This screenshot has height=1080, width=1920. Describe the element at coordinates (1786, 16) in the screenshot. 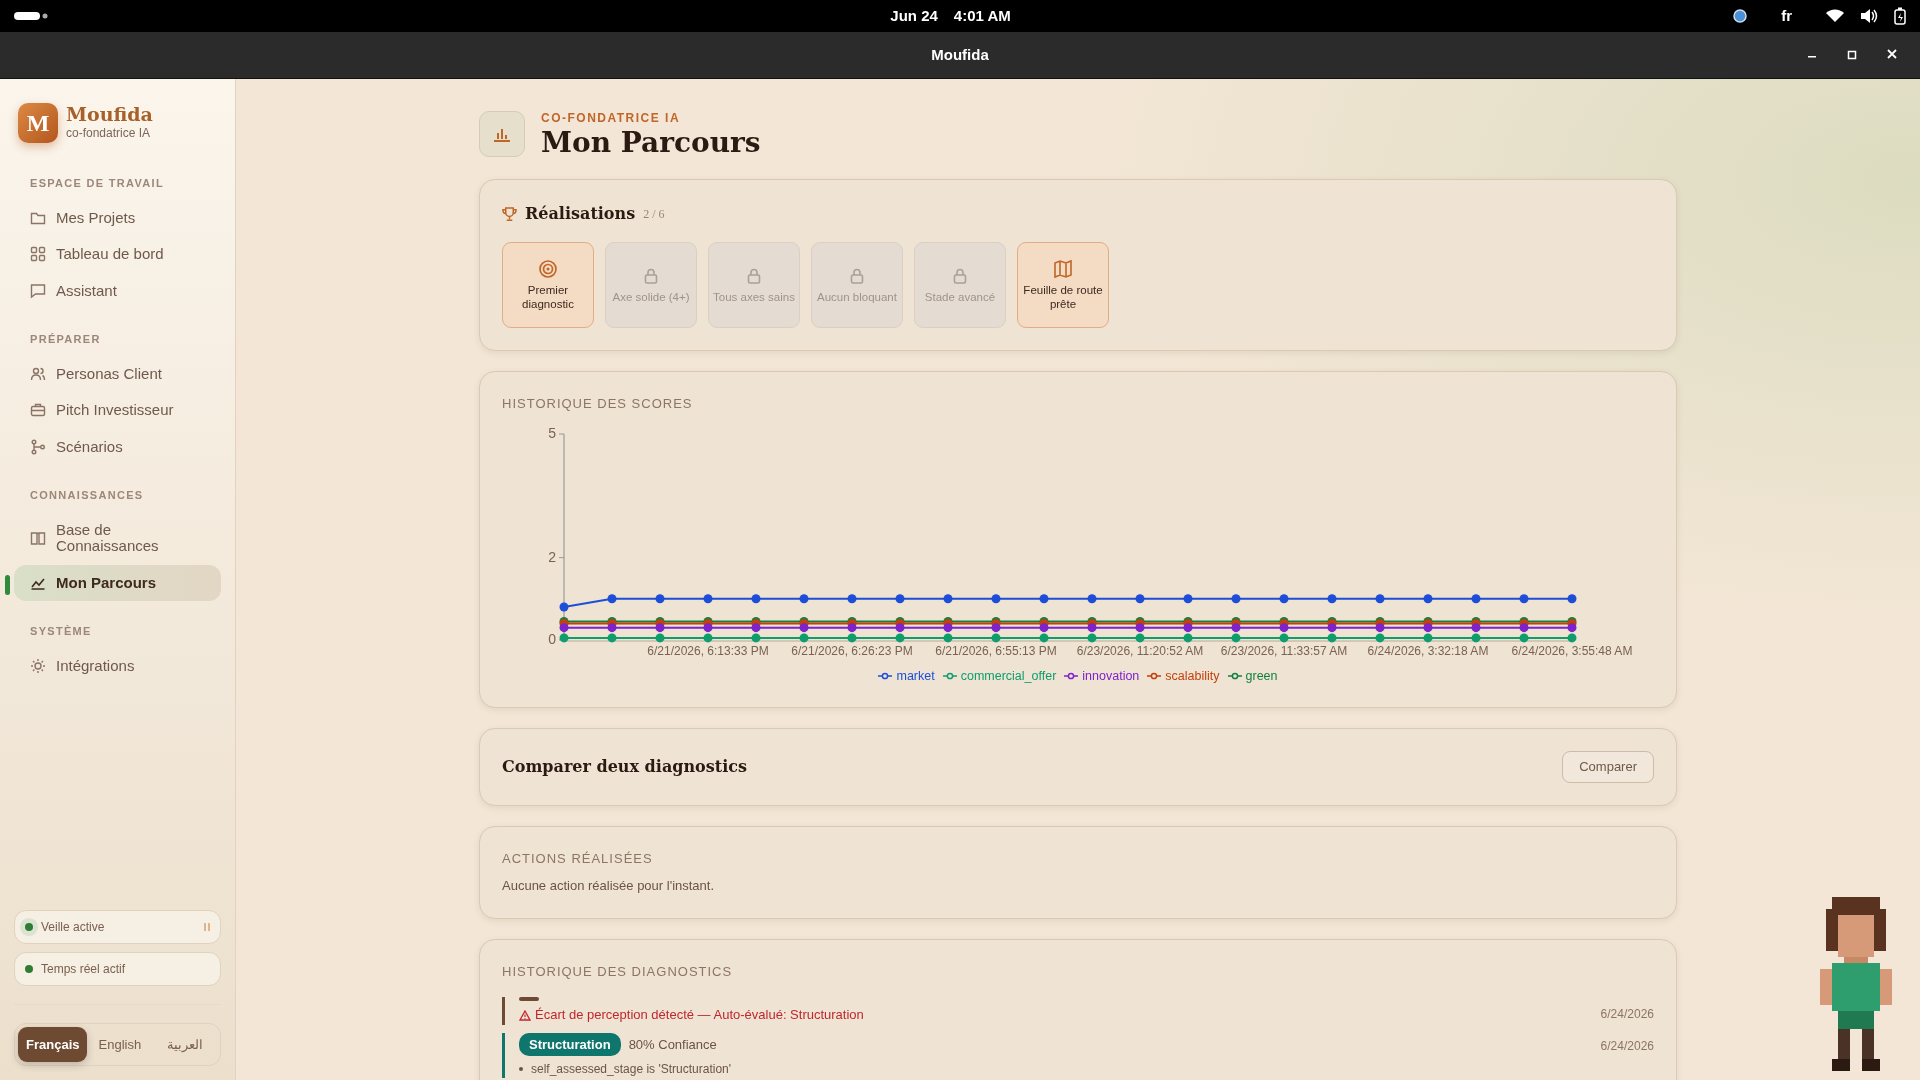

I see `keyboard-layout-indicator: fr` at that location.